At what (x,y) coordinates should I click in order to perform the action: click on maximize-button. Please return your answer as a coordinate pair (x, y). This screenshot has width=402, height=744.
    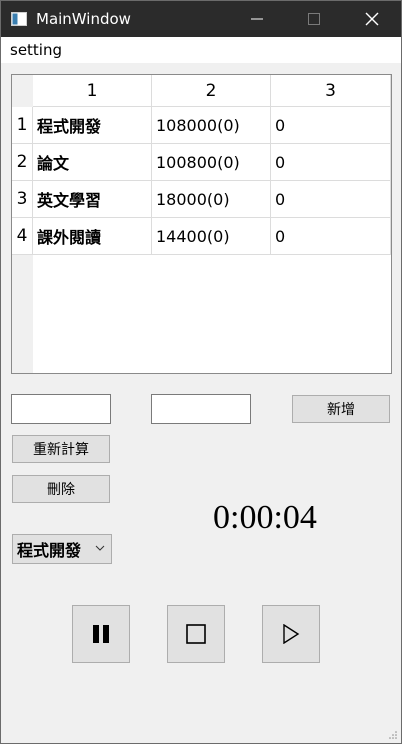
    Looking at the image, I should click on (314, 19).